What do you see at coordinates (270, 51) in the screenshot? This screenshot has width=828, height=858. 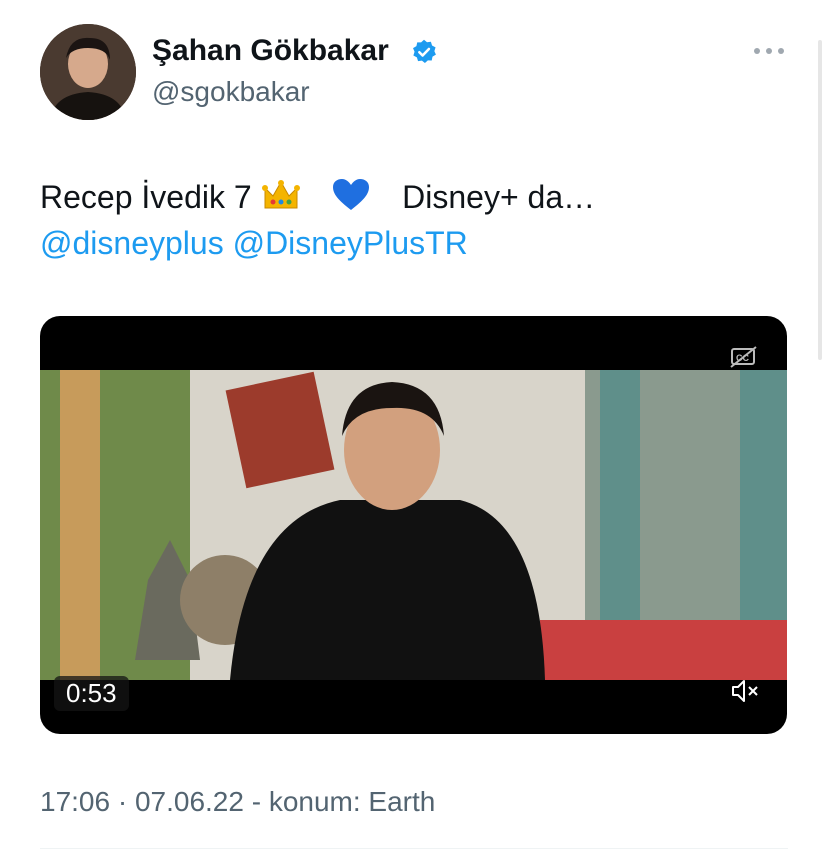 I see `author-name: Şahan Gökbakar` at bounding box center [270, 51].